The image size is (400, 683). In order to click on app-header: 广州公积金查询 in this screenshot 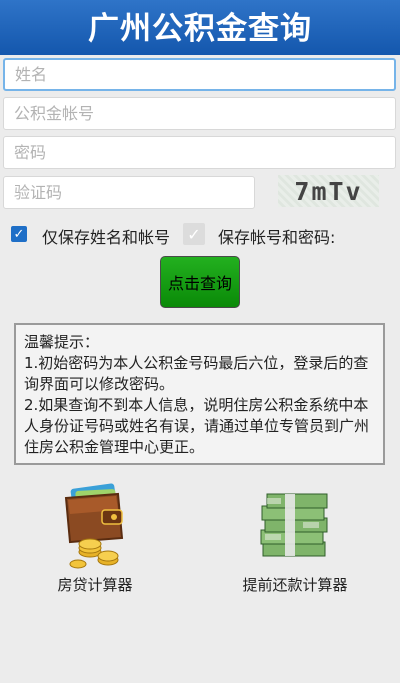, I will do `click(200, 27)`.